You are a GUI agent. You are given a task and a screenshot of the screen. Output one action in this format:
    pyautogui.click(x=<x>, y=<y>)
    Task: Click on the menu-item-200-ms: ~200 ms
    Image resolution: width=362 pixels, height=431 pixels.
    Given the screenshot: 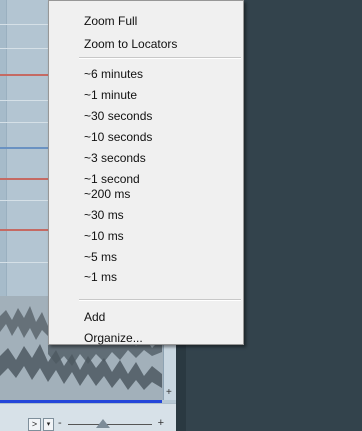 What is the action you would take?
    pyautogui.click(x=107, y=194)
    